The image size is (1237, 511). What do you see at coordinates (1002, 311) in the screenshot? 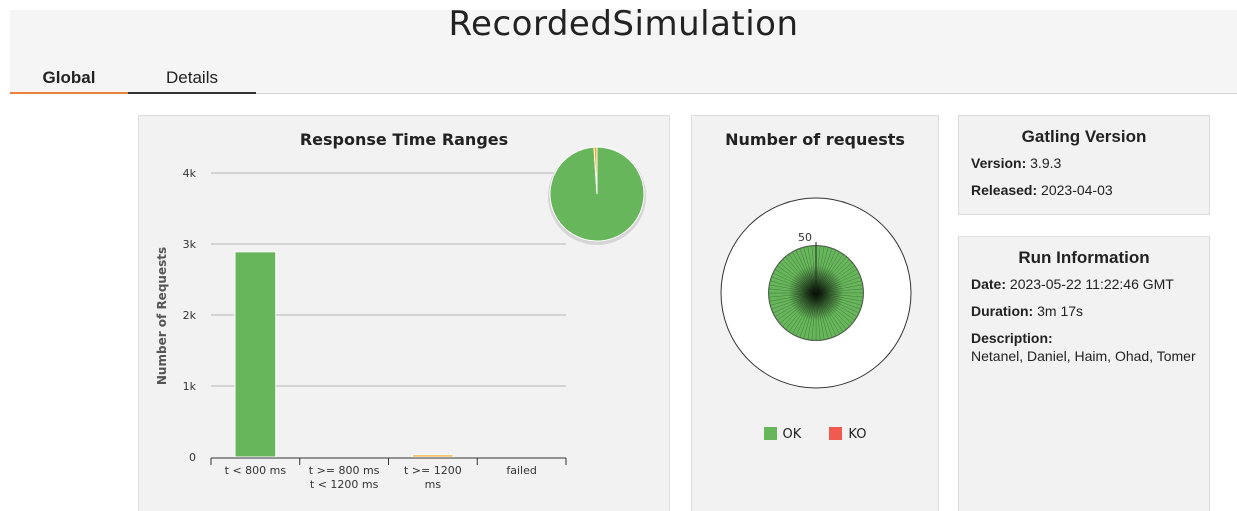
I see `duration-key: Duration:` at bounding box center [1002, 311].